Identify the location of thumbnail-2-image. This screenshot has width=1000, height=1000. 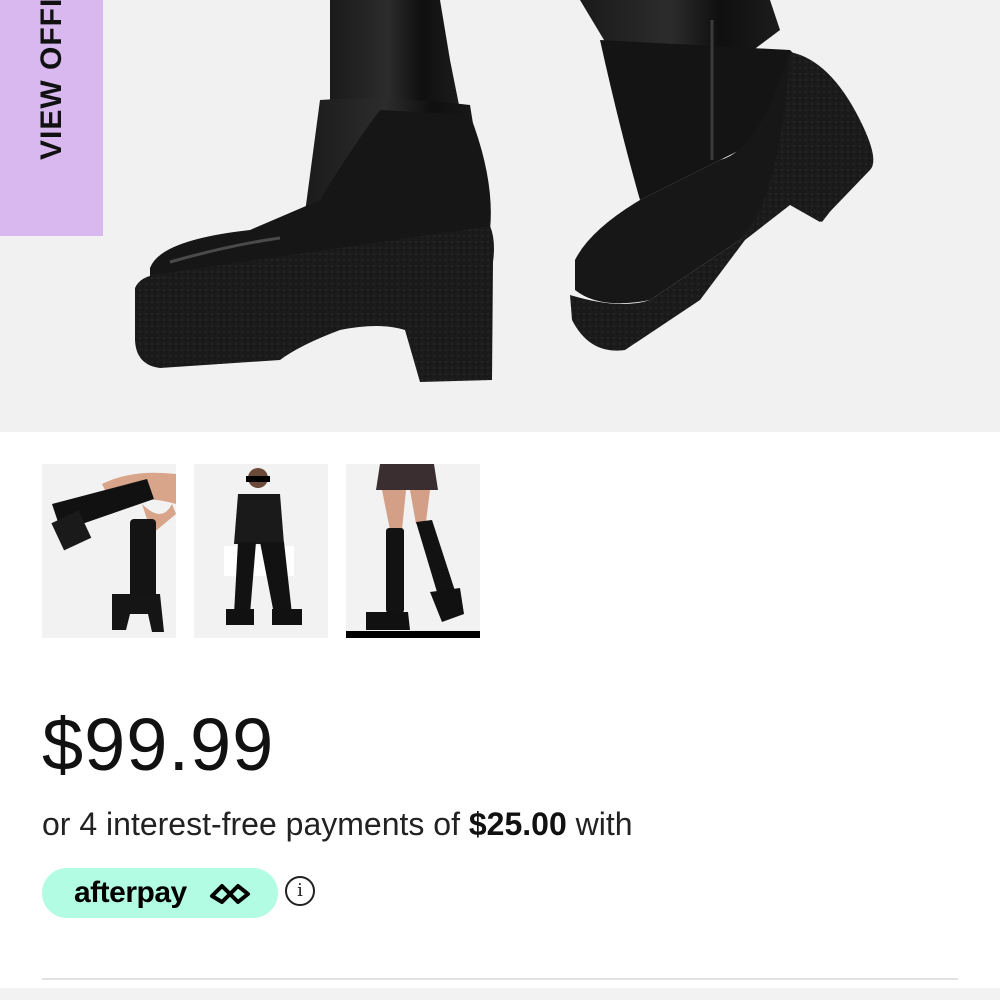
(263, 546).